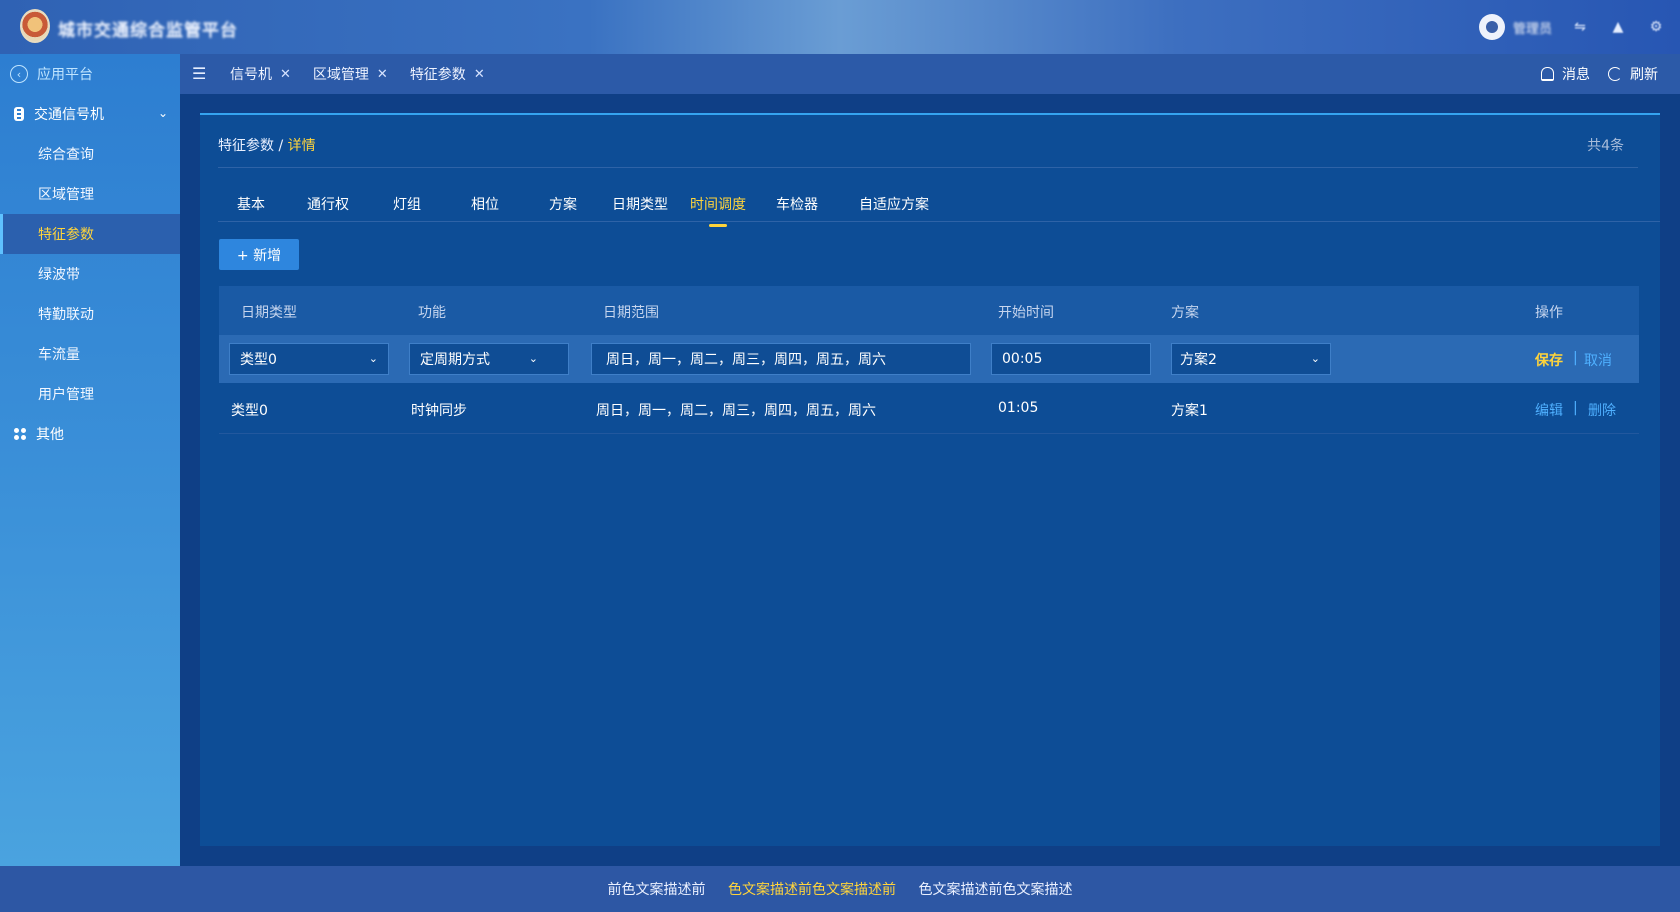 The height and width of the screenshot is (912, 1680). What do you see at coordinates (1251, 359) in the screenshot?
I see `plan-select: 方案2 ⌄` at bounding box center [1251, 359].